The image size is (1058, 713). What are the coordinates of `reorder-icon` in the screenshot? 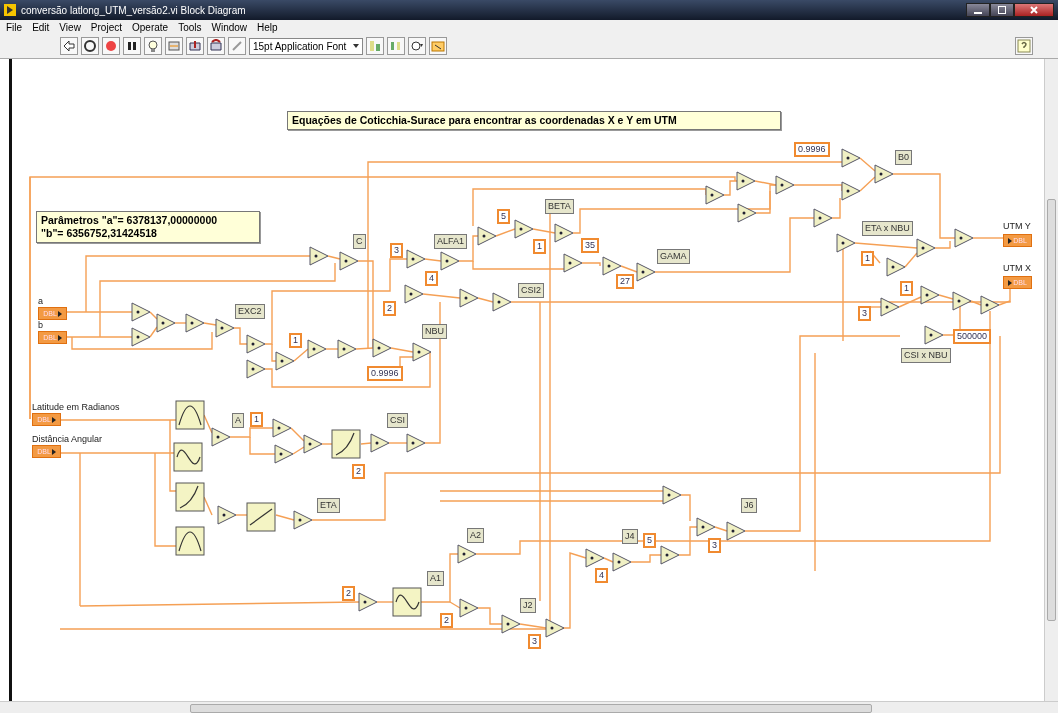 It's located at (417, 46).